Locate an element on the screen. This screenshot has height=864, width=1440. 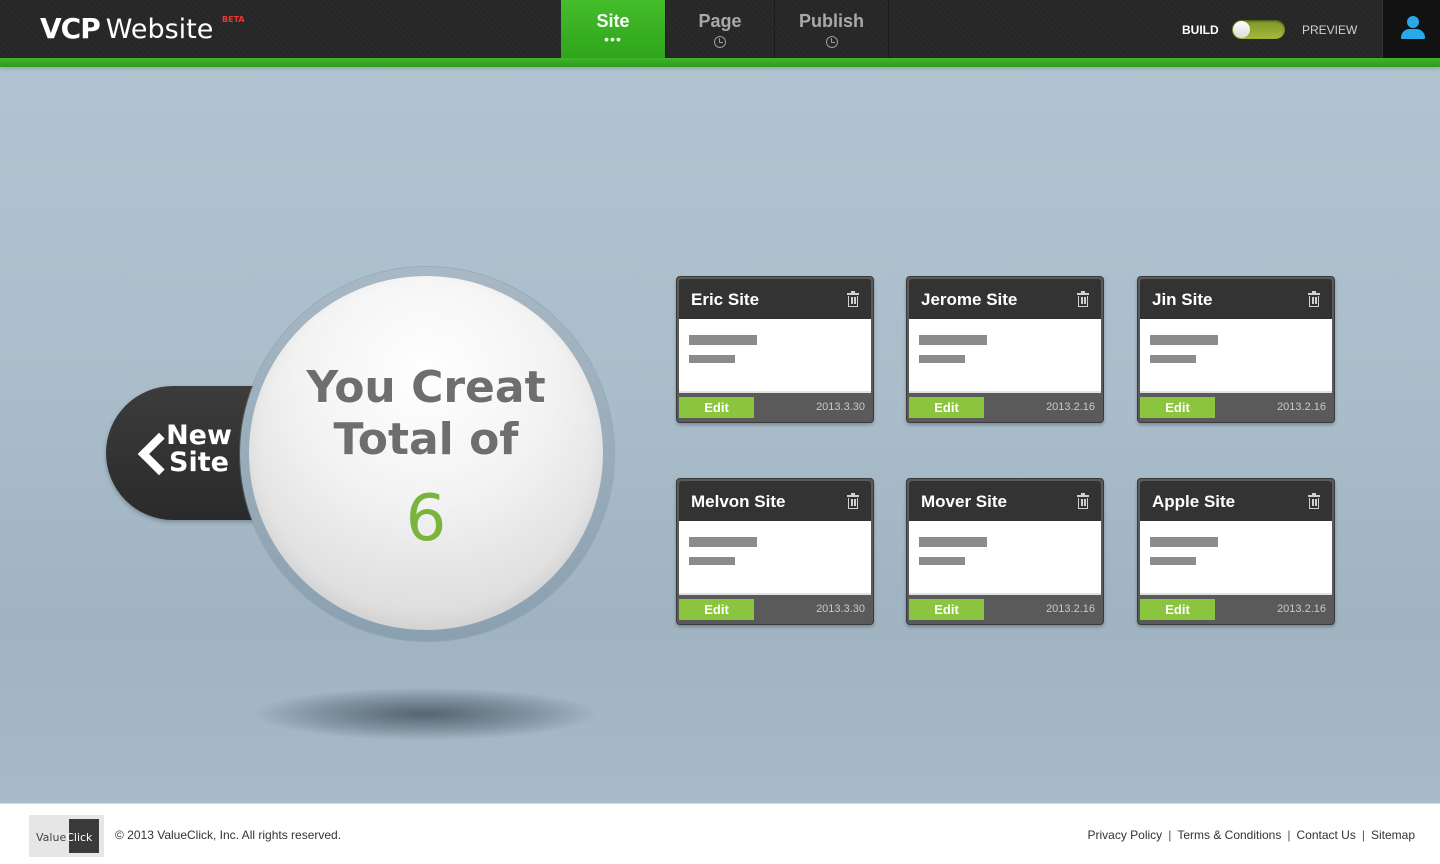
logo-text: ValueClick is located at coordinates (64, 837).